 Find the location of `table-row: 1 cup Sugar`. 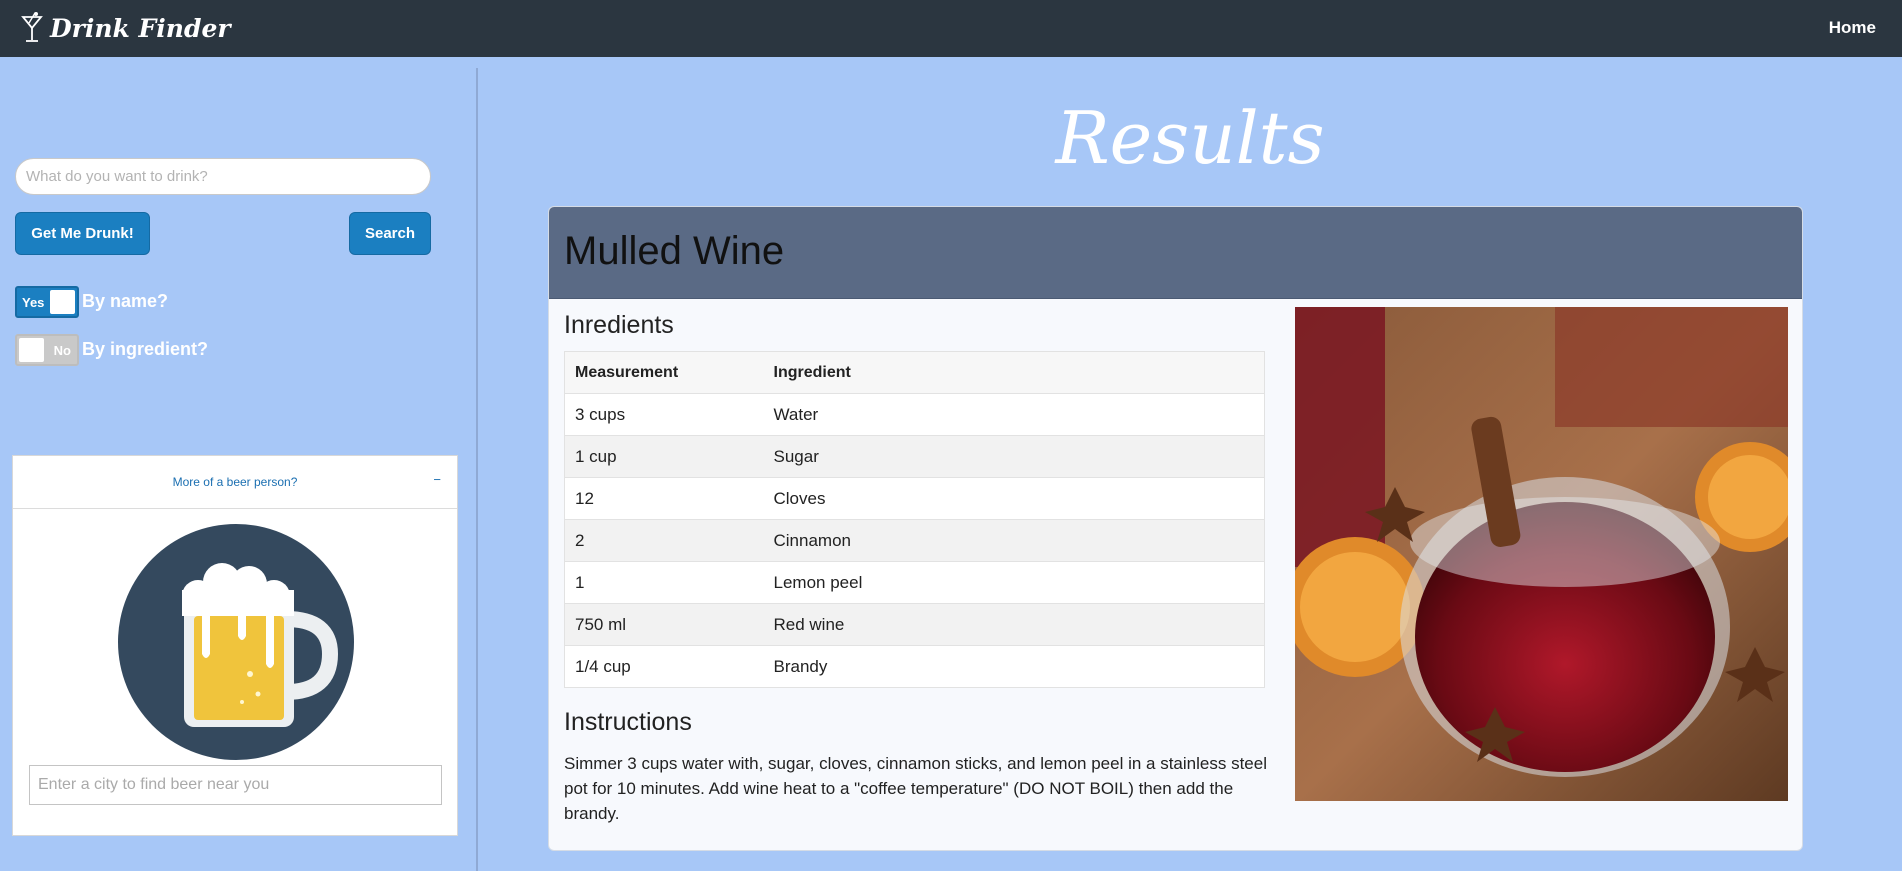

table-row: 1 cup Sugar is located at coordinates (914, 456).